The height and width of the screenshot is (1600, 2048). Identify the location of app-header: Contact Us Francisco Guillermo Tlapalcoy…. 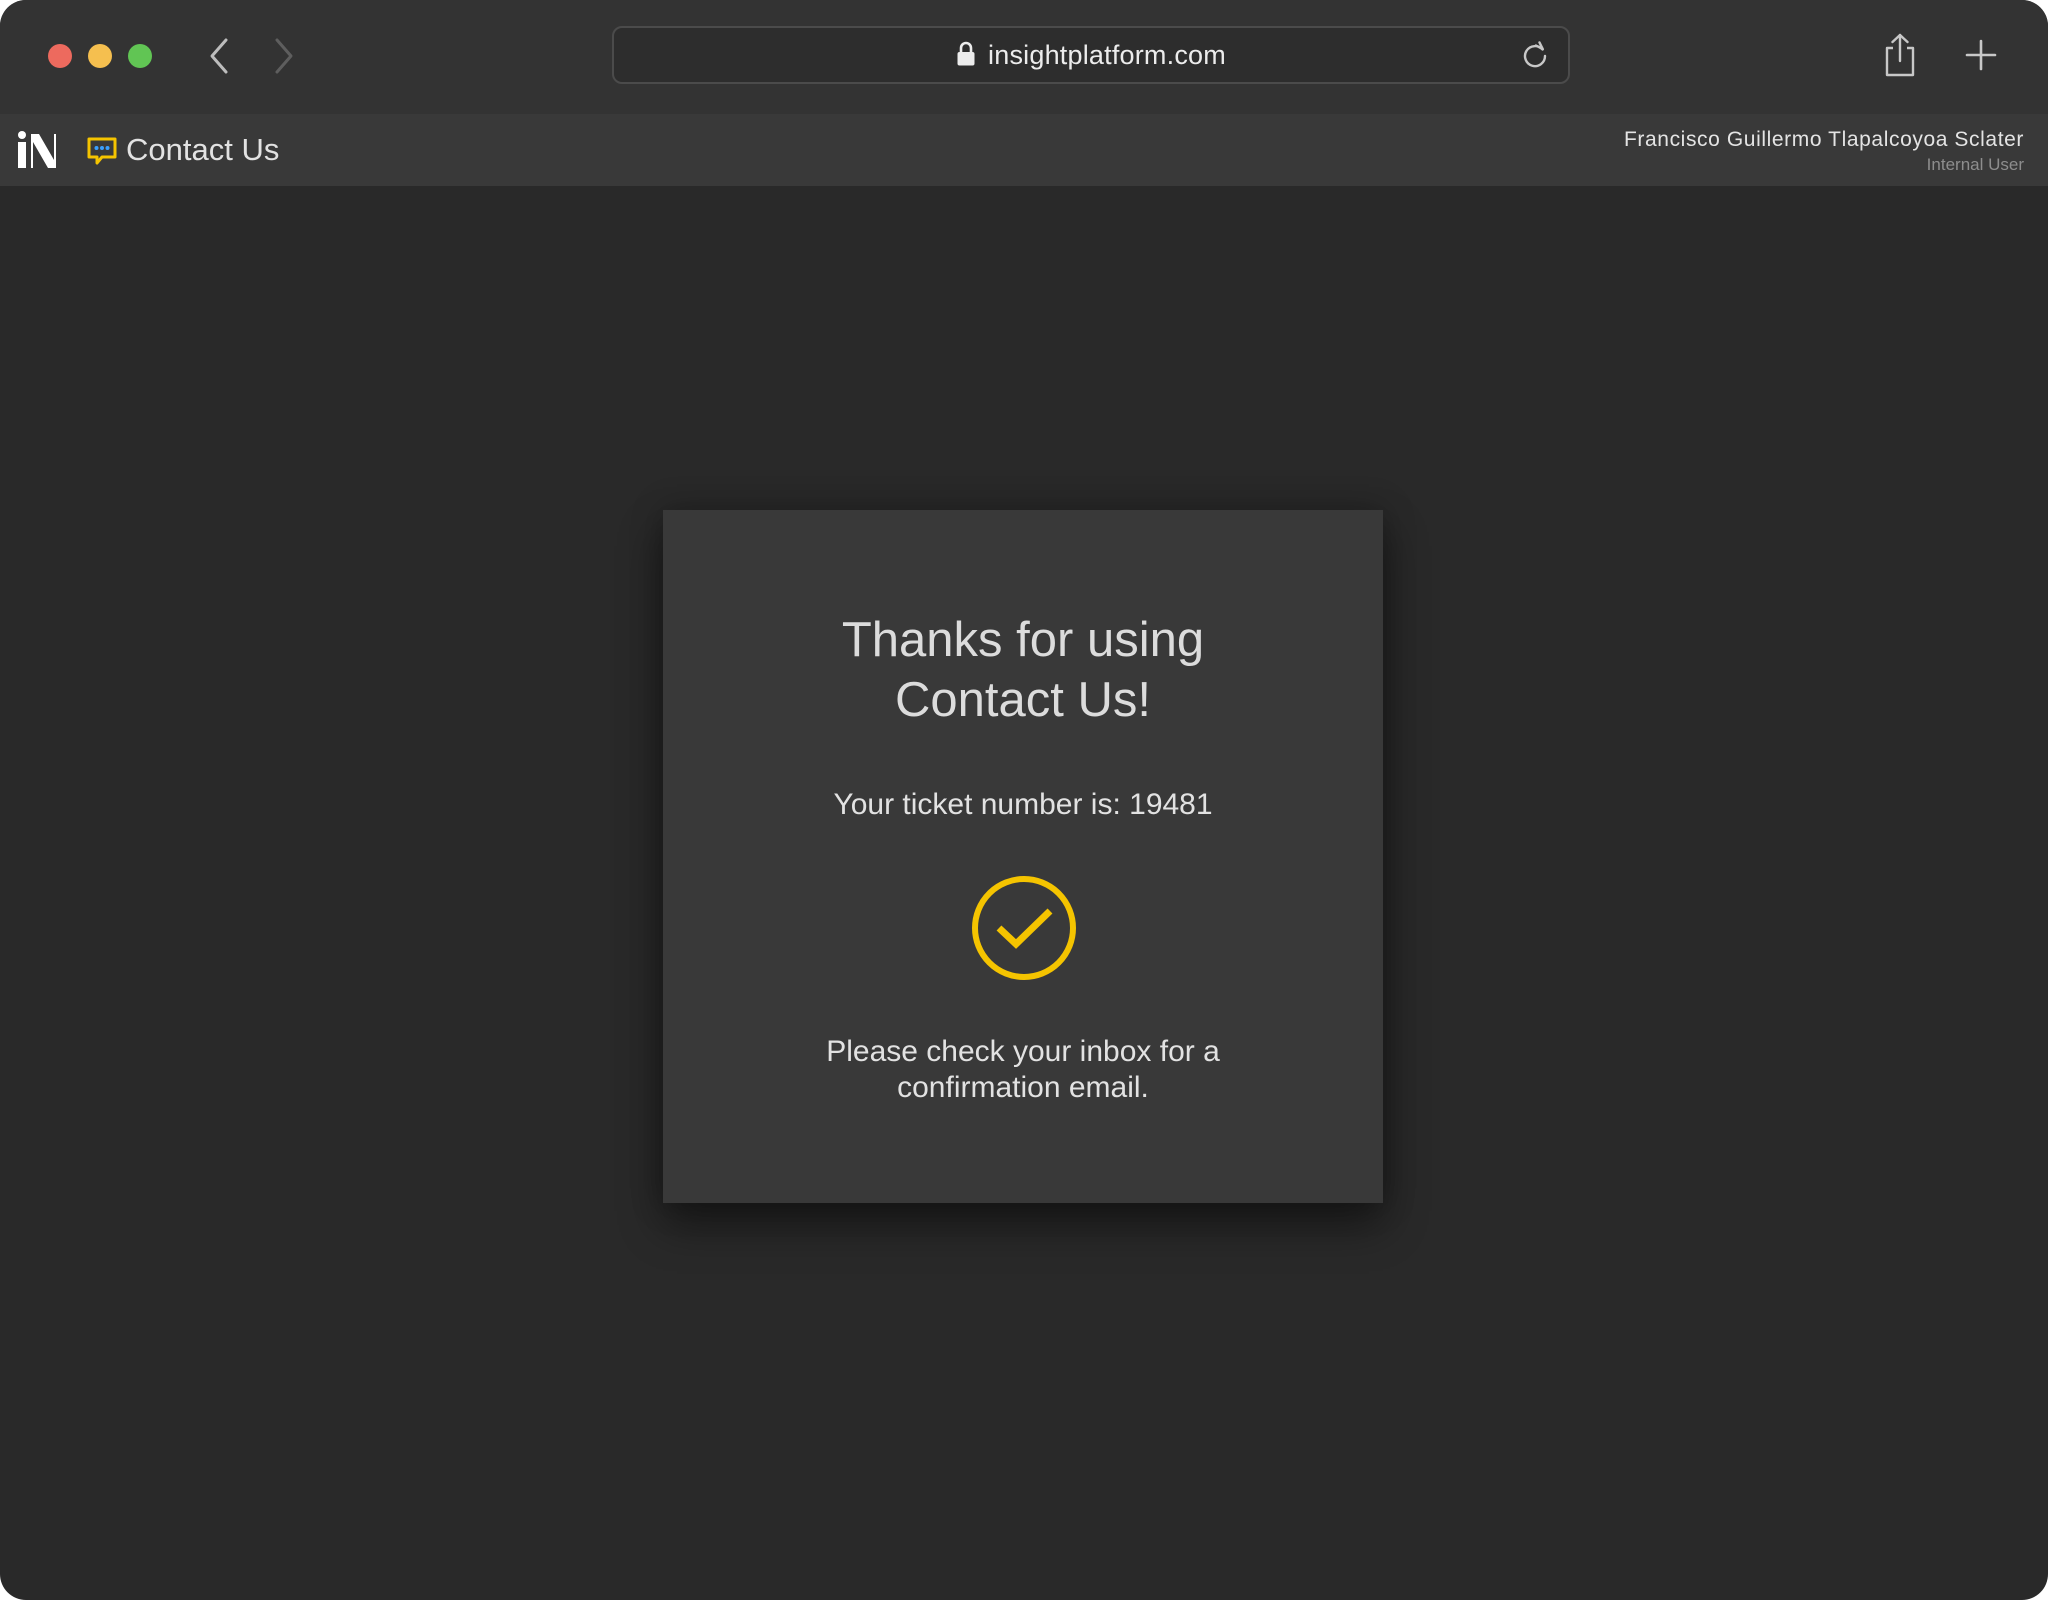
(1024, 150).